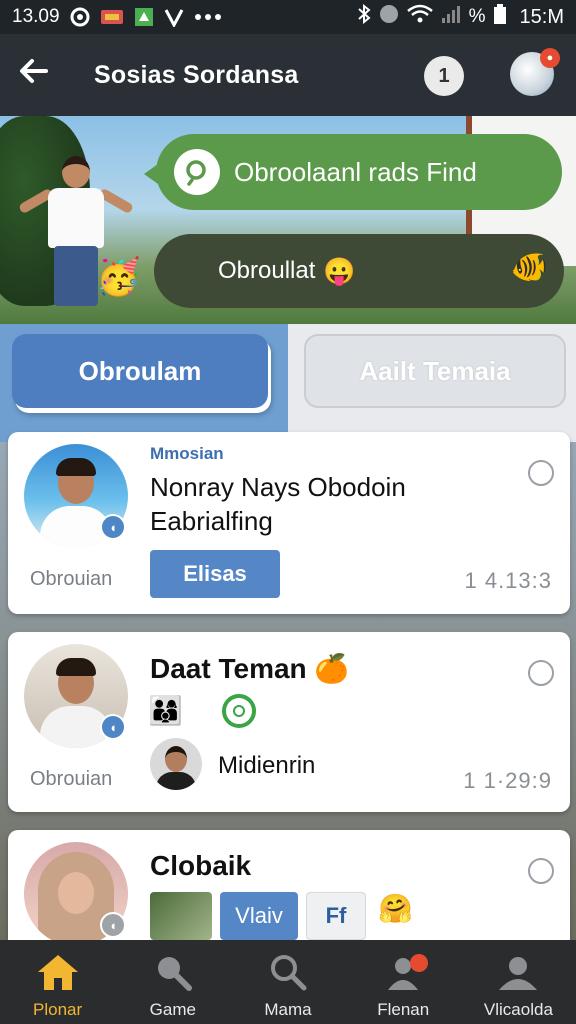 This screenshot has height=1024, width=576. I want to click on party-emoji-icon: 🥳, so click(118, 276).